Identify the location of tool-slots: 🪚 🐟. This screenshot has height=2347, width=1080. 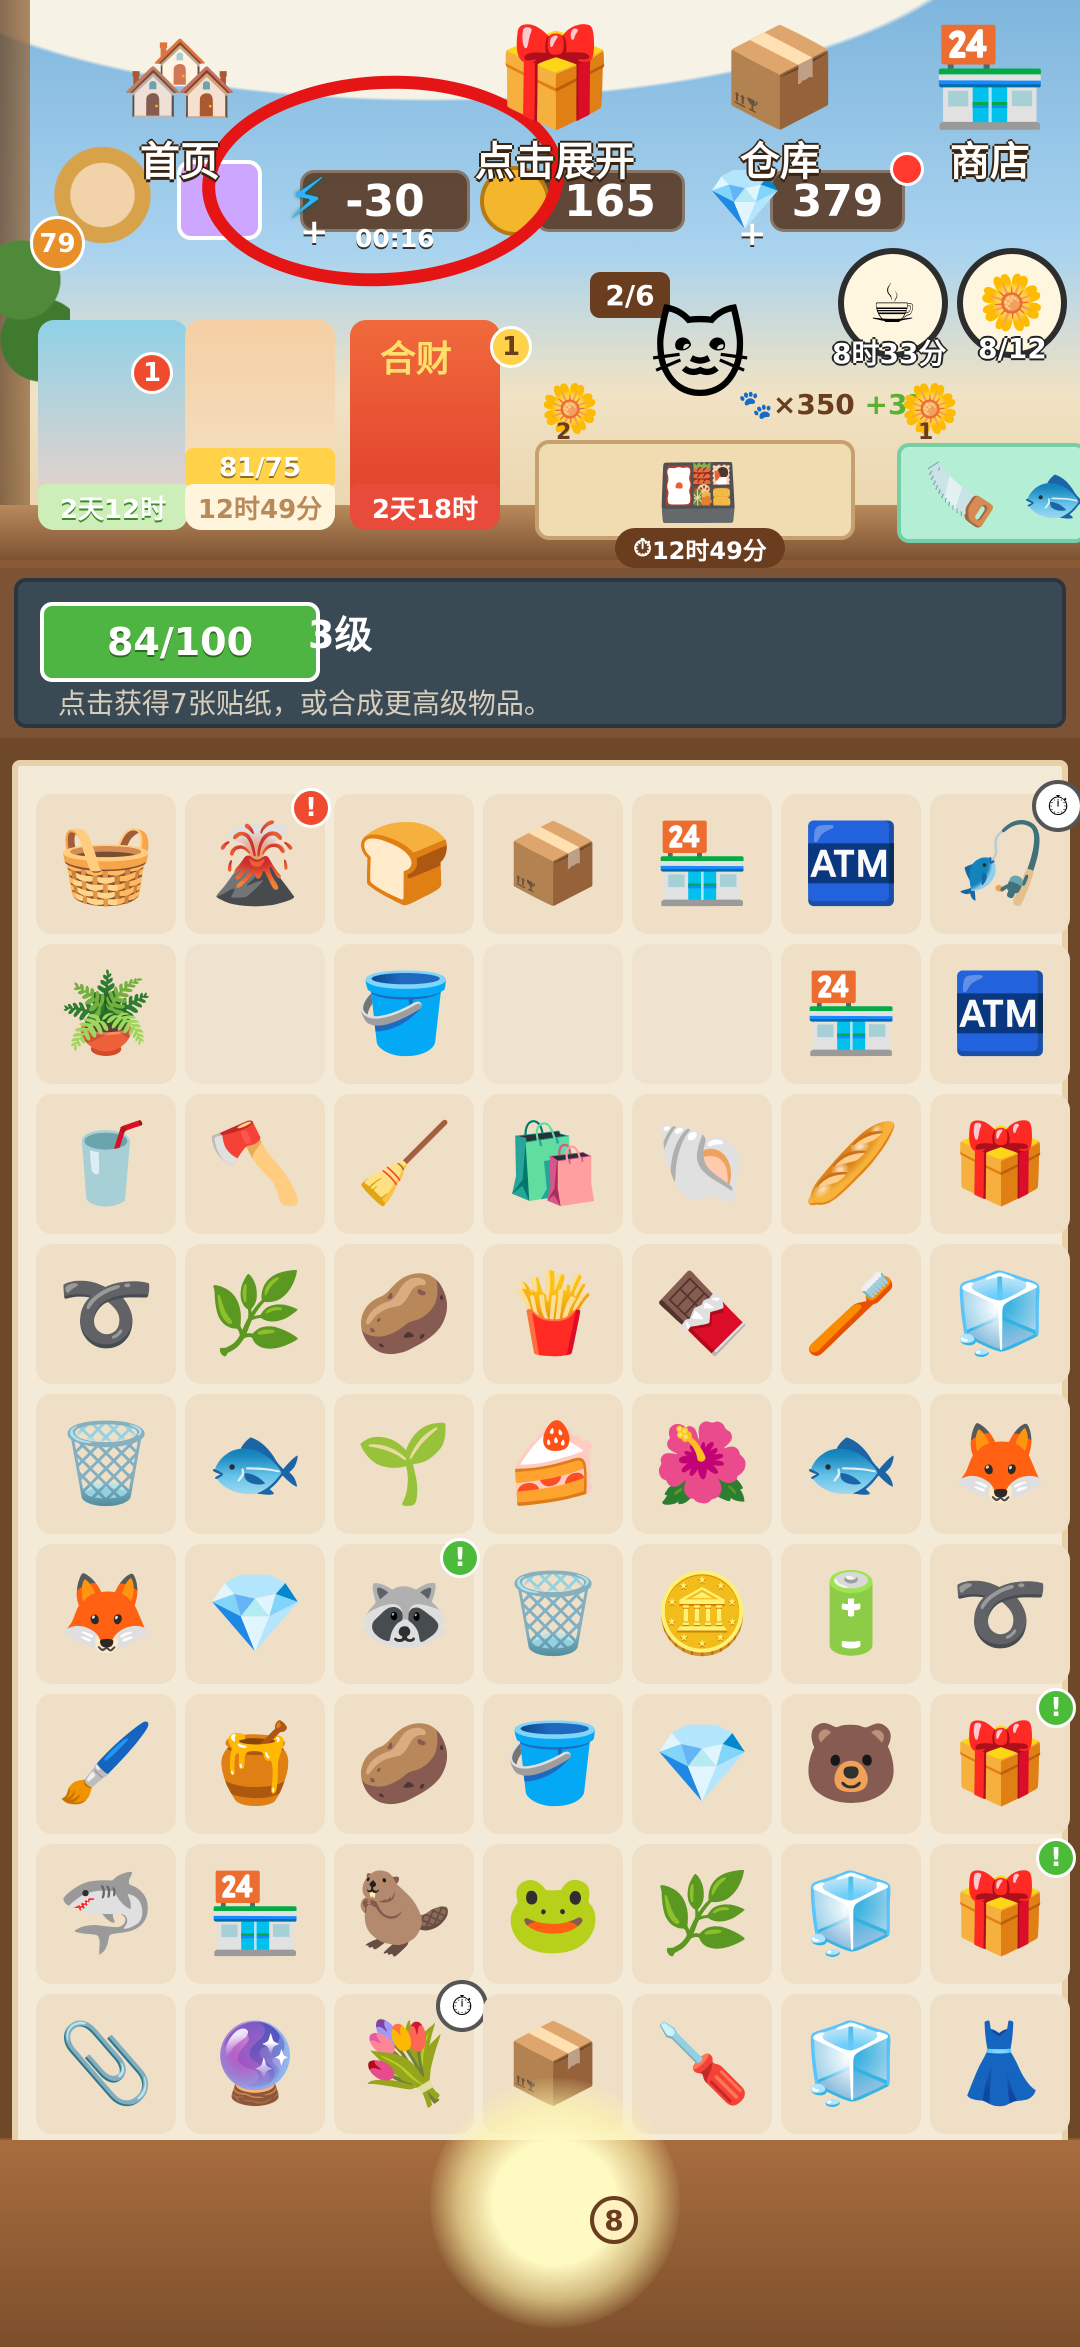
(988, 493).